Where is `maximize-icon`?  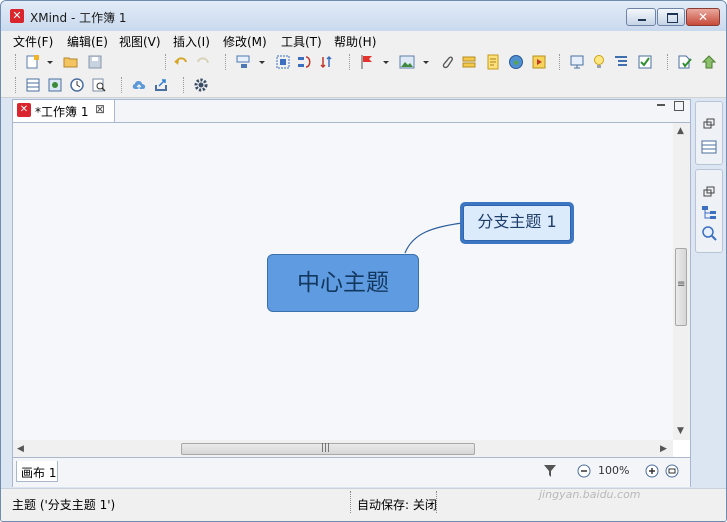
maximize-icon is located at coordinates (672, 18).